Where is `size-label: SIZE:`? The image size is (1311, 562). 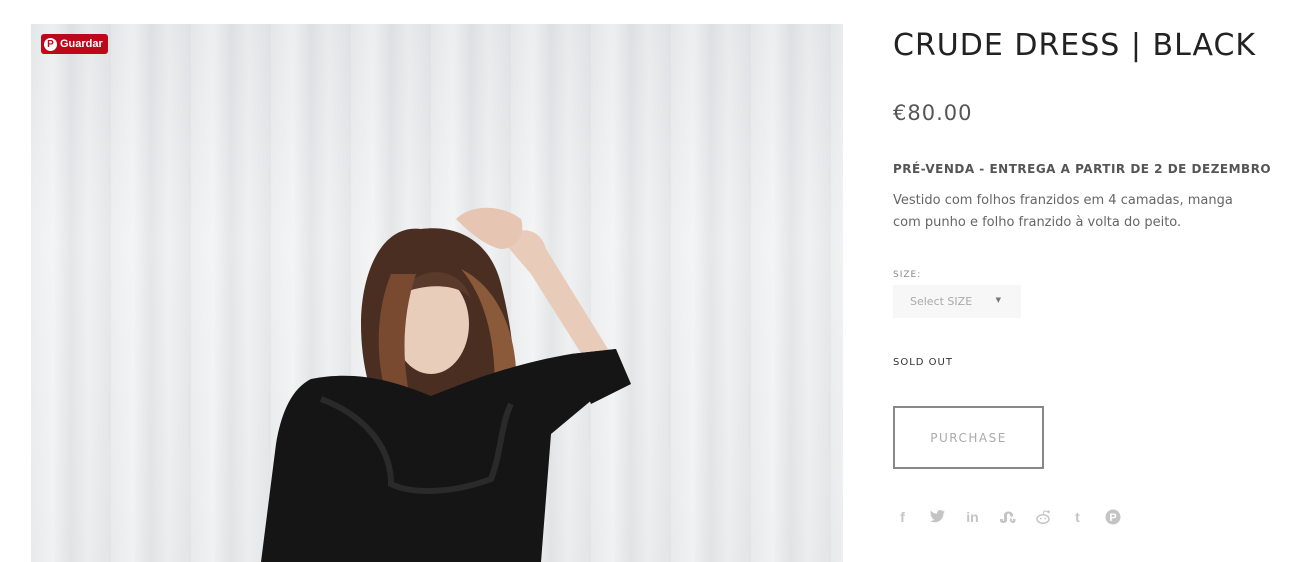 size-label: SIZE: is located at coordinates (907, 275).